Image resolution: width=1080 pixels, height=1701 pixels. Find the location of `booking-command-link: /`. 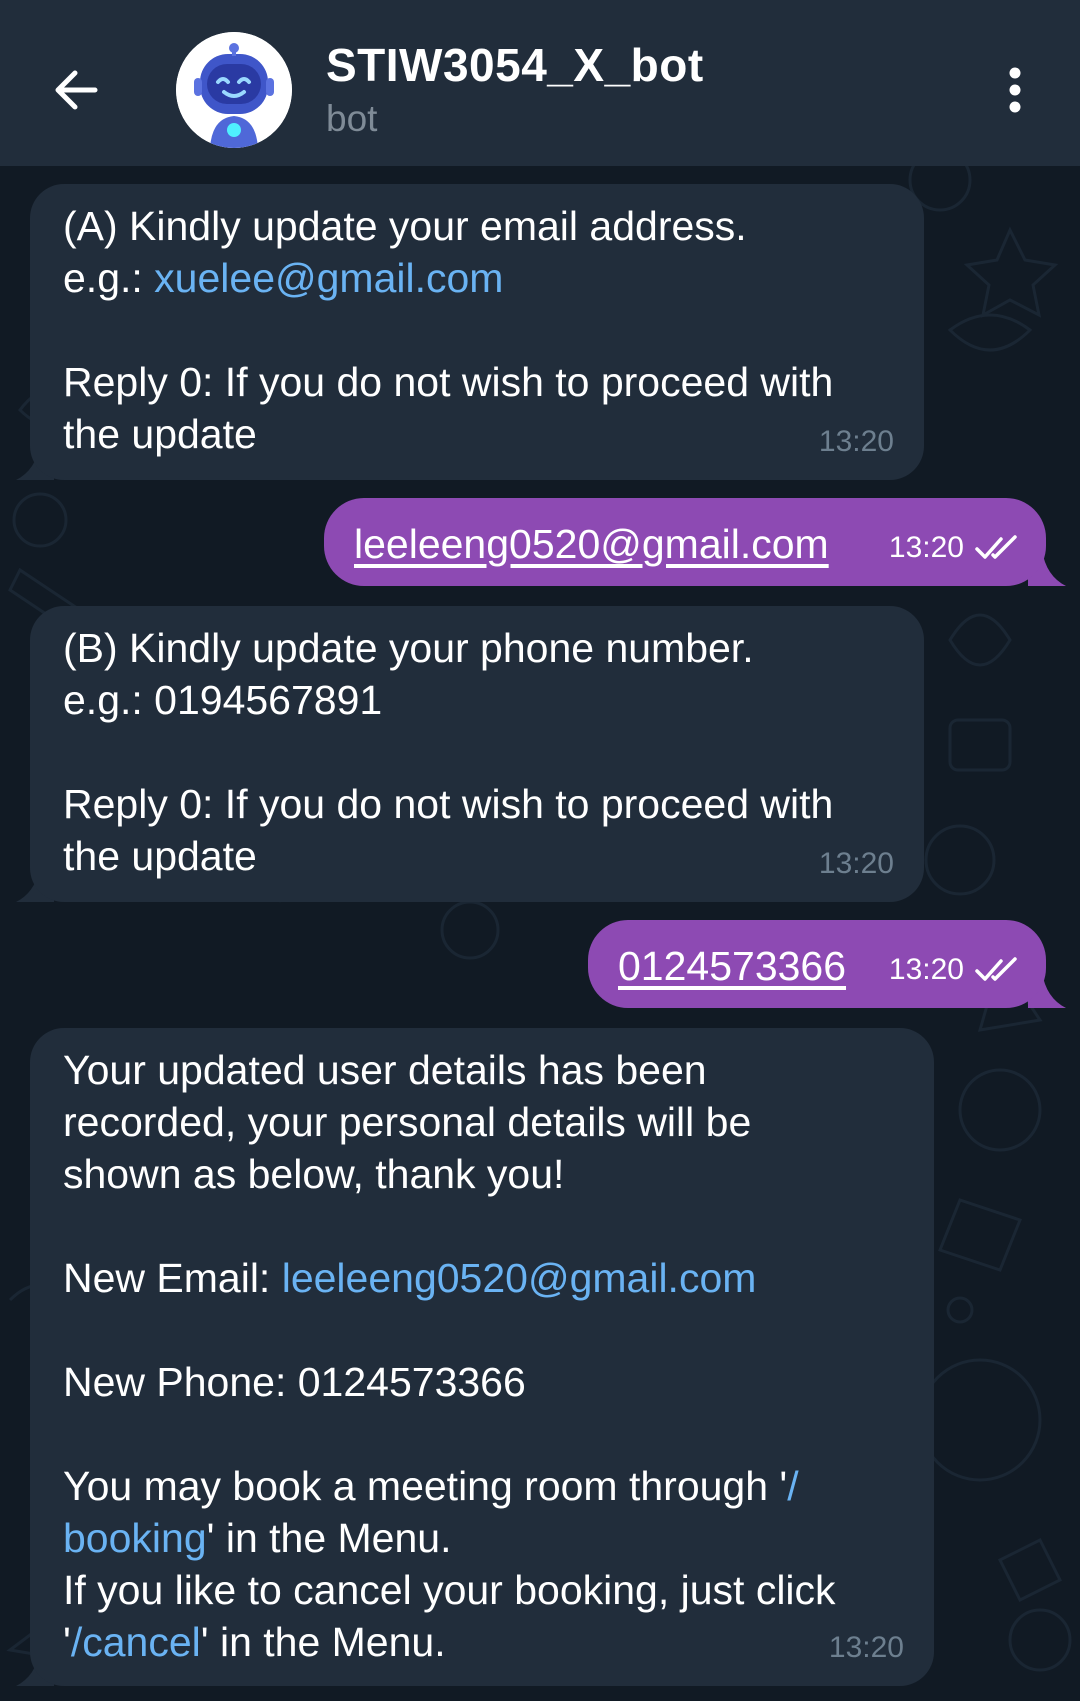

booking-command-link: / is located at coordinates (792, 1486).